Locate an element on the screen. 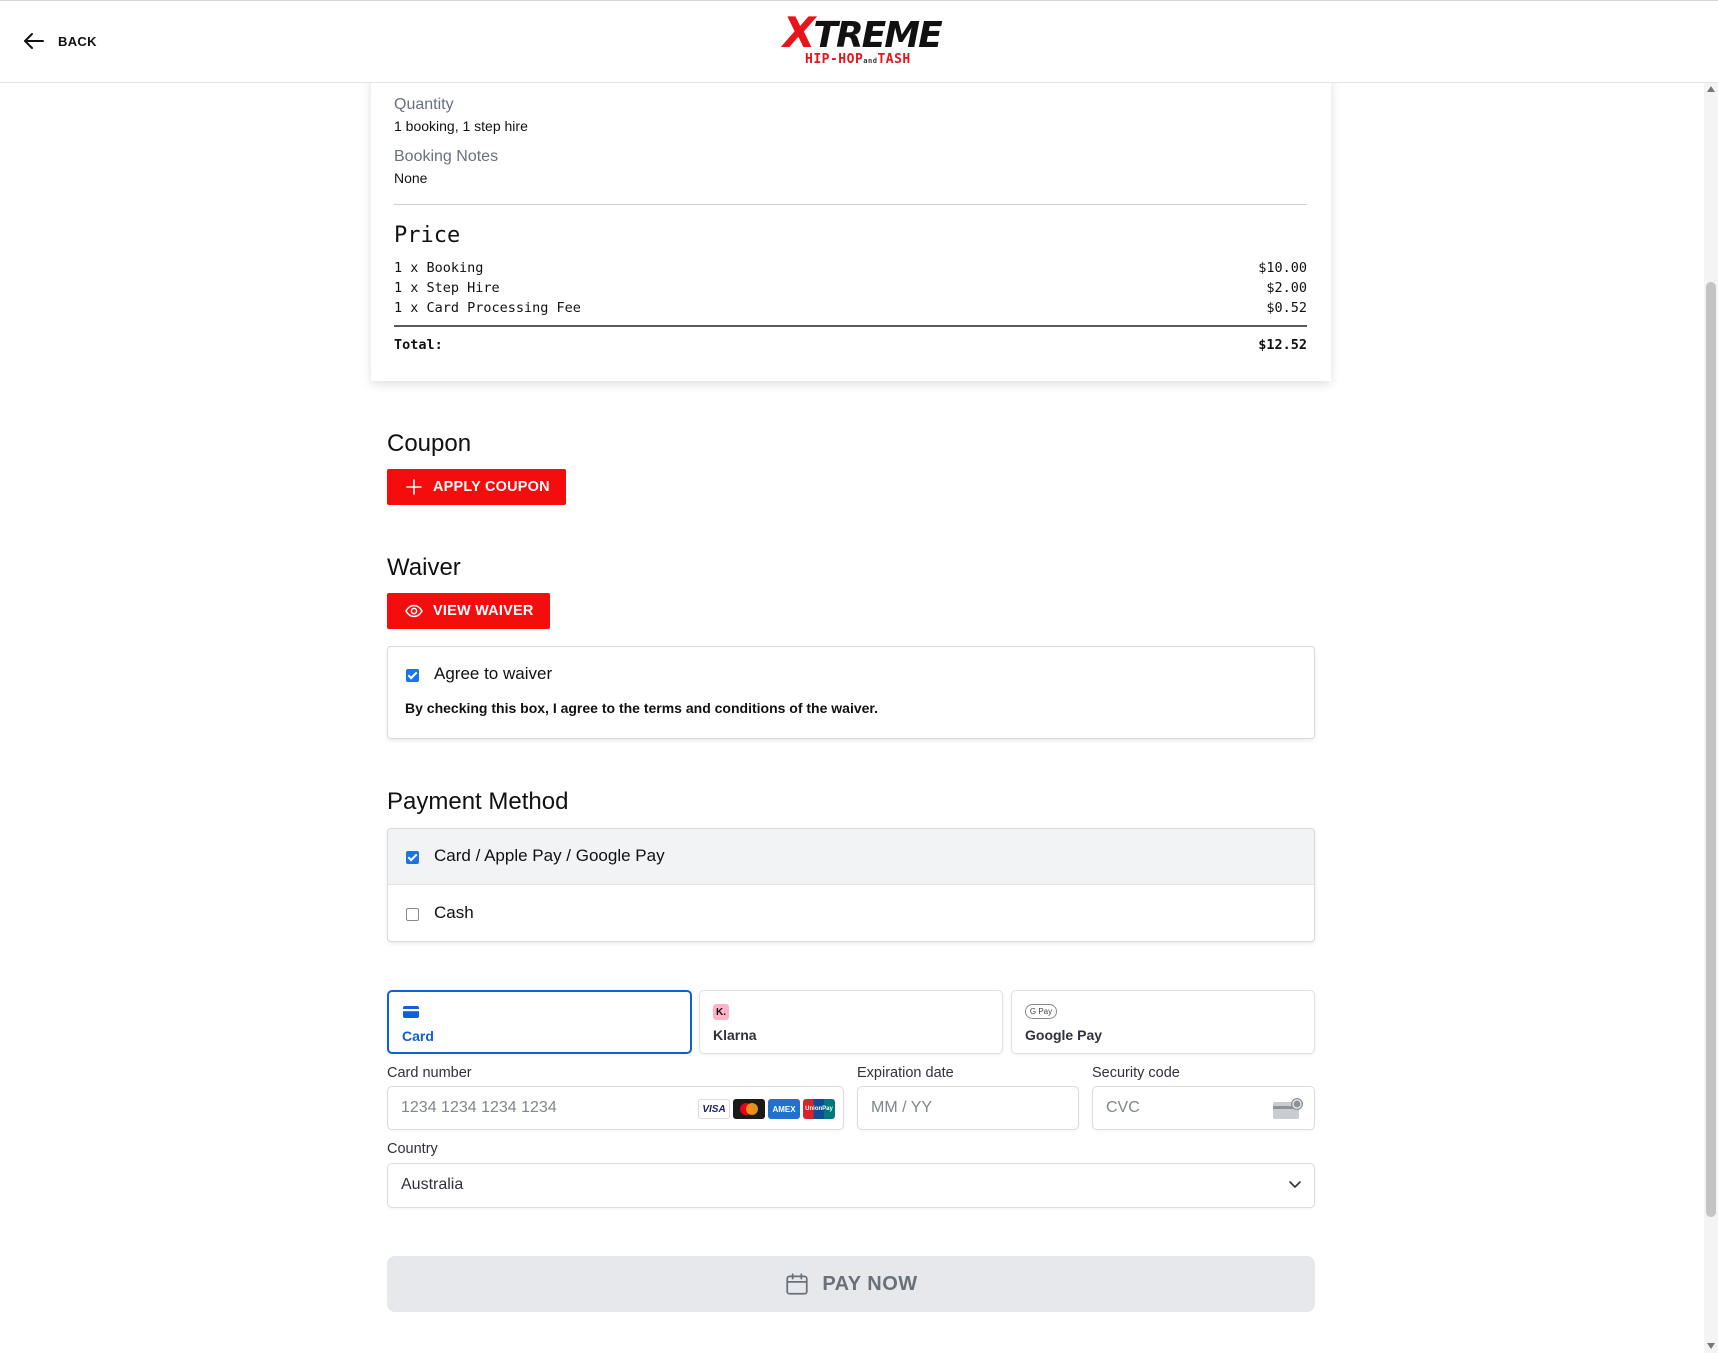  summary-divider is located at coordinates (850, 204).